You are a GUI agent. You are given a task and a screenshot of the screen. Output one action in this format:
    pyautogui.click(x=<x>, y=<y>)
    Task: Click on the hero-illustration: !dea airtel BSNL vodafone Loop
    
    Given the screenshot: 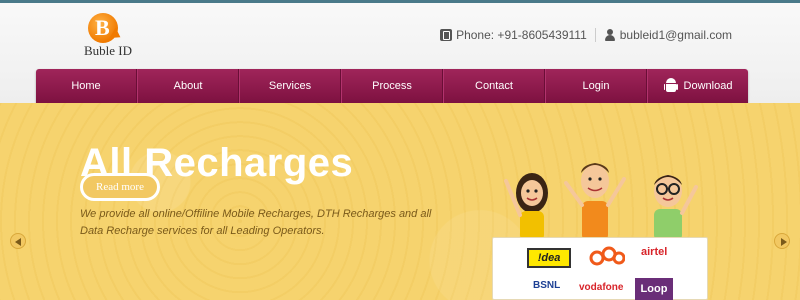 What is the action you would take?
    pyautogui.click(x=603, y=228)
    